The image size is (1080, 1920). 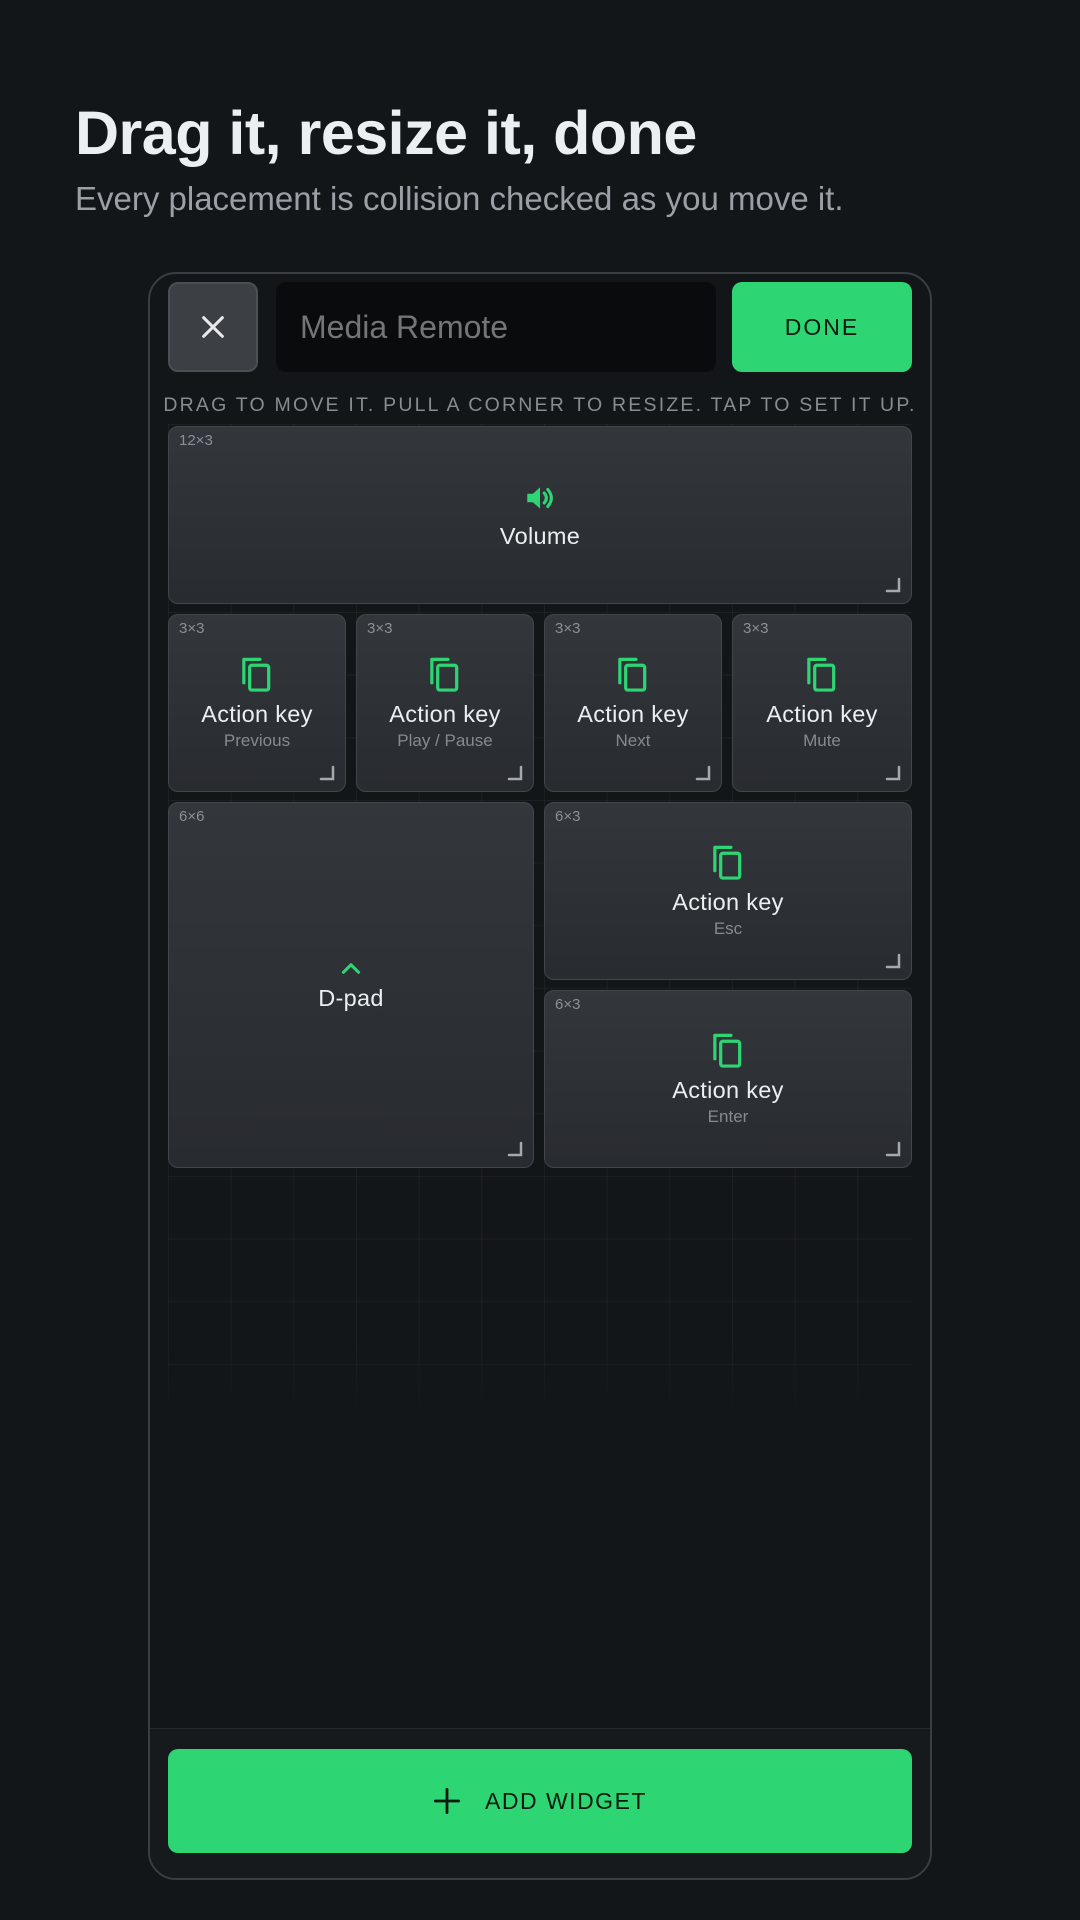 I want to click on widget-sublabel: Enter, so click(x=728, y=1116).